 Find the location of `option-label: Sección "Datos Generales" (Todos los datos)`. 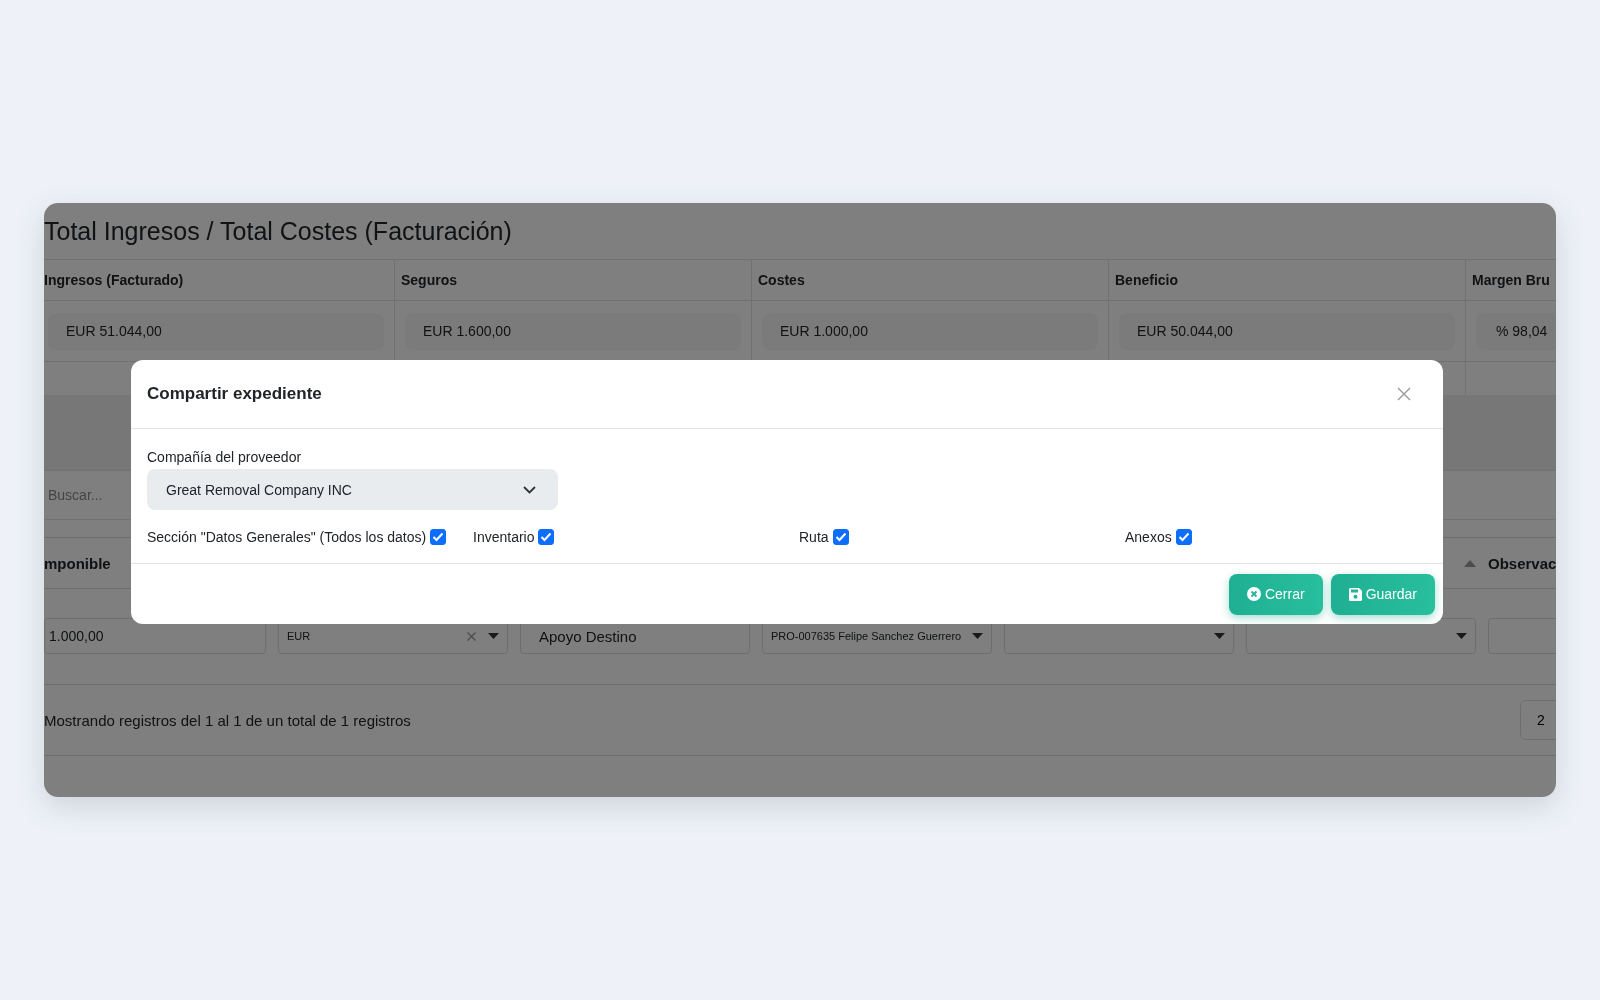

option-label: Sección "Datos Generales" (Todos los datos) is located at coordinates (287, 537).